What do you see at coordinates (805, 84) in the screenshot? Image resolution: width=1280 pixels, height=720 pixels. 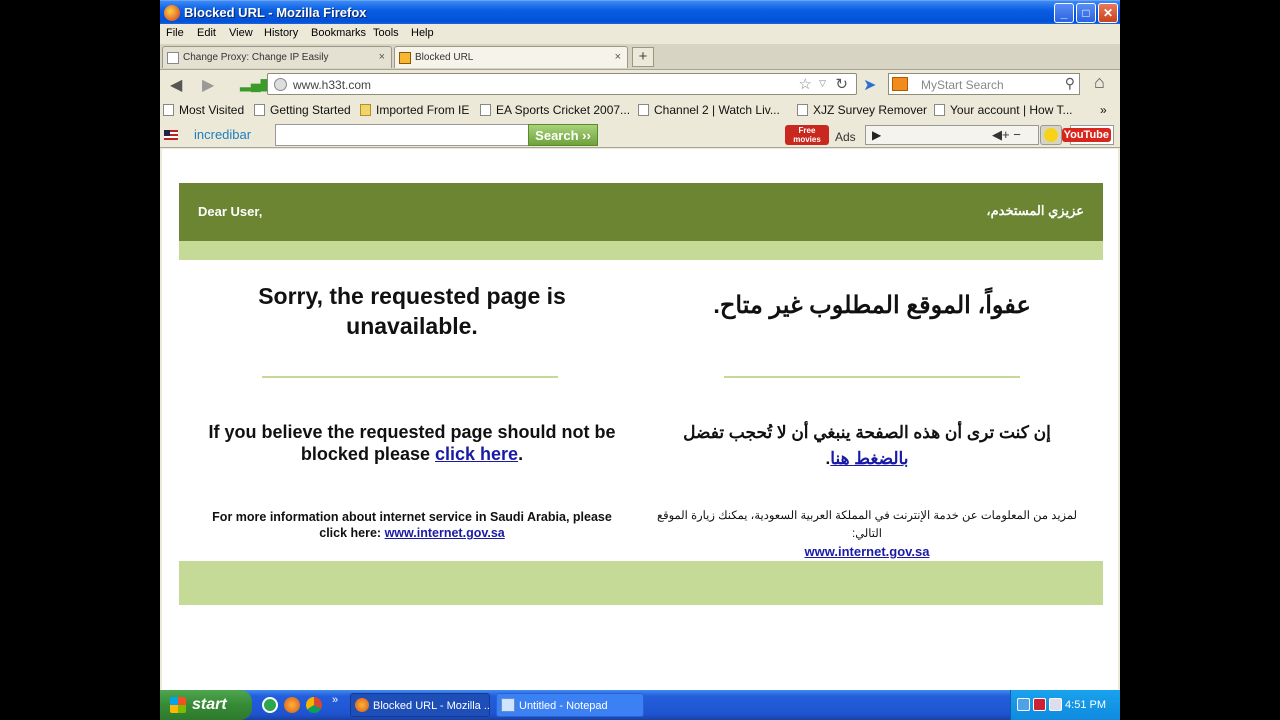 I see `bookmark-star-icon: ☆` at bounding box center [805, 84].